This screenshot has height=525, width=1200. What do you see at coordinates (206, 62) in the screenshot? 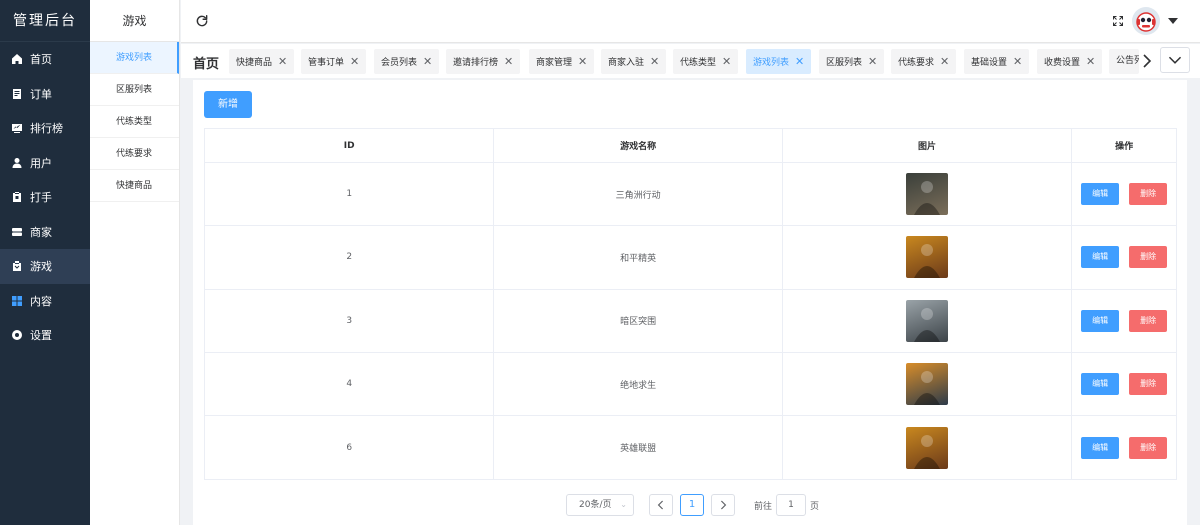
I see `tab-home: 首页` at bounding box center [206, 62].